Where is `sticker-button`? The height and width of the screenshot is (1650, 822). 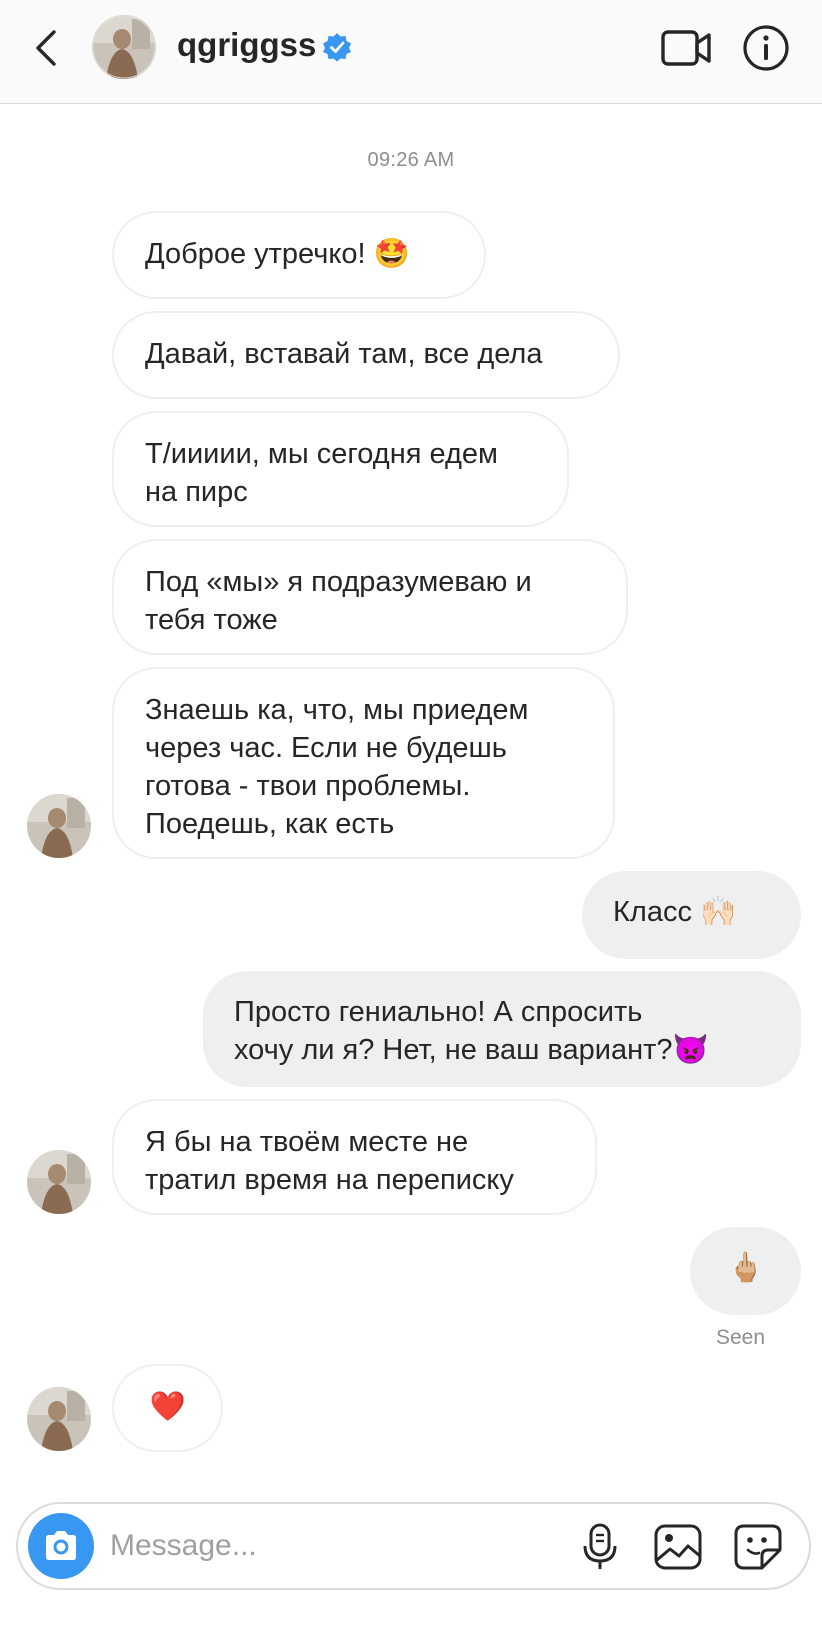 sticker-button is located at coordinates (758, 1547).